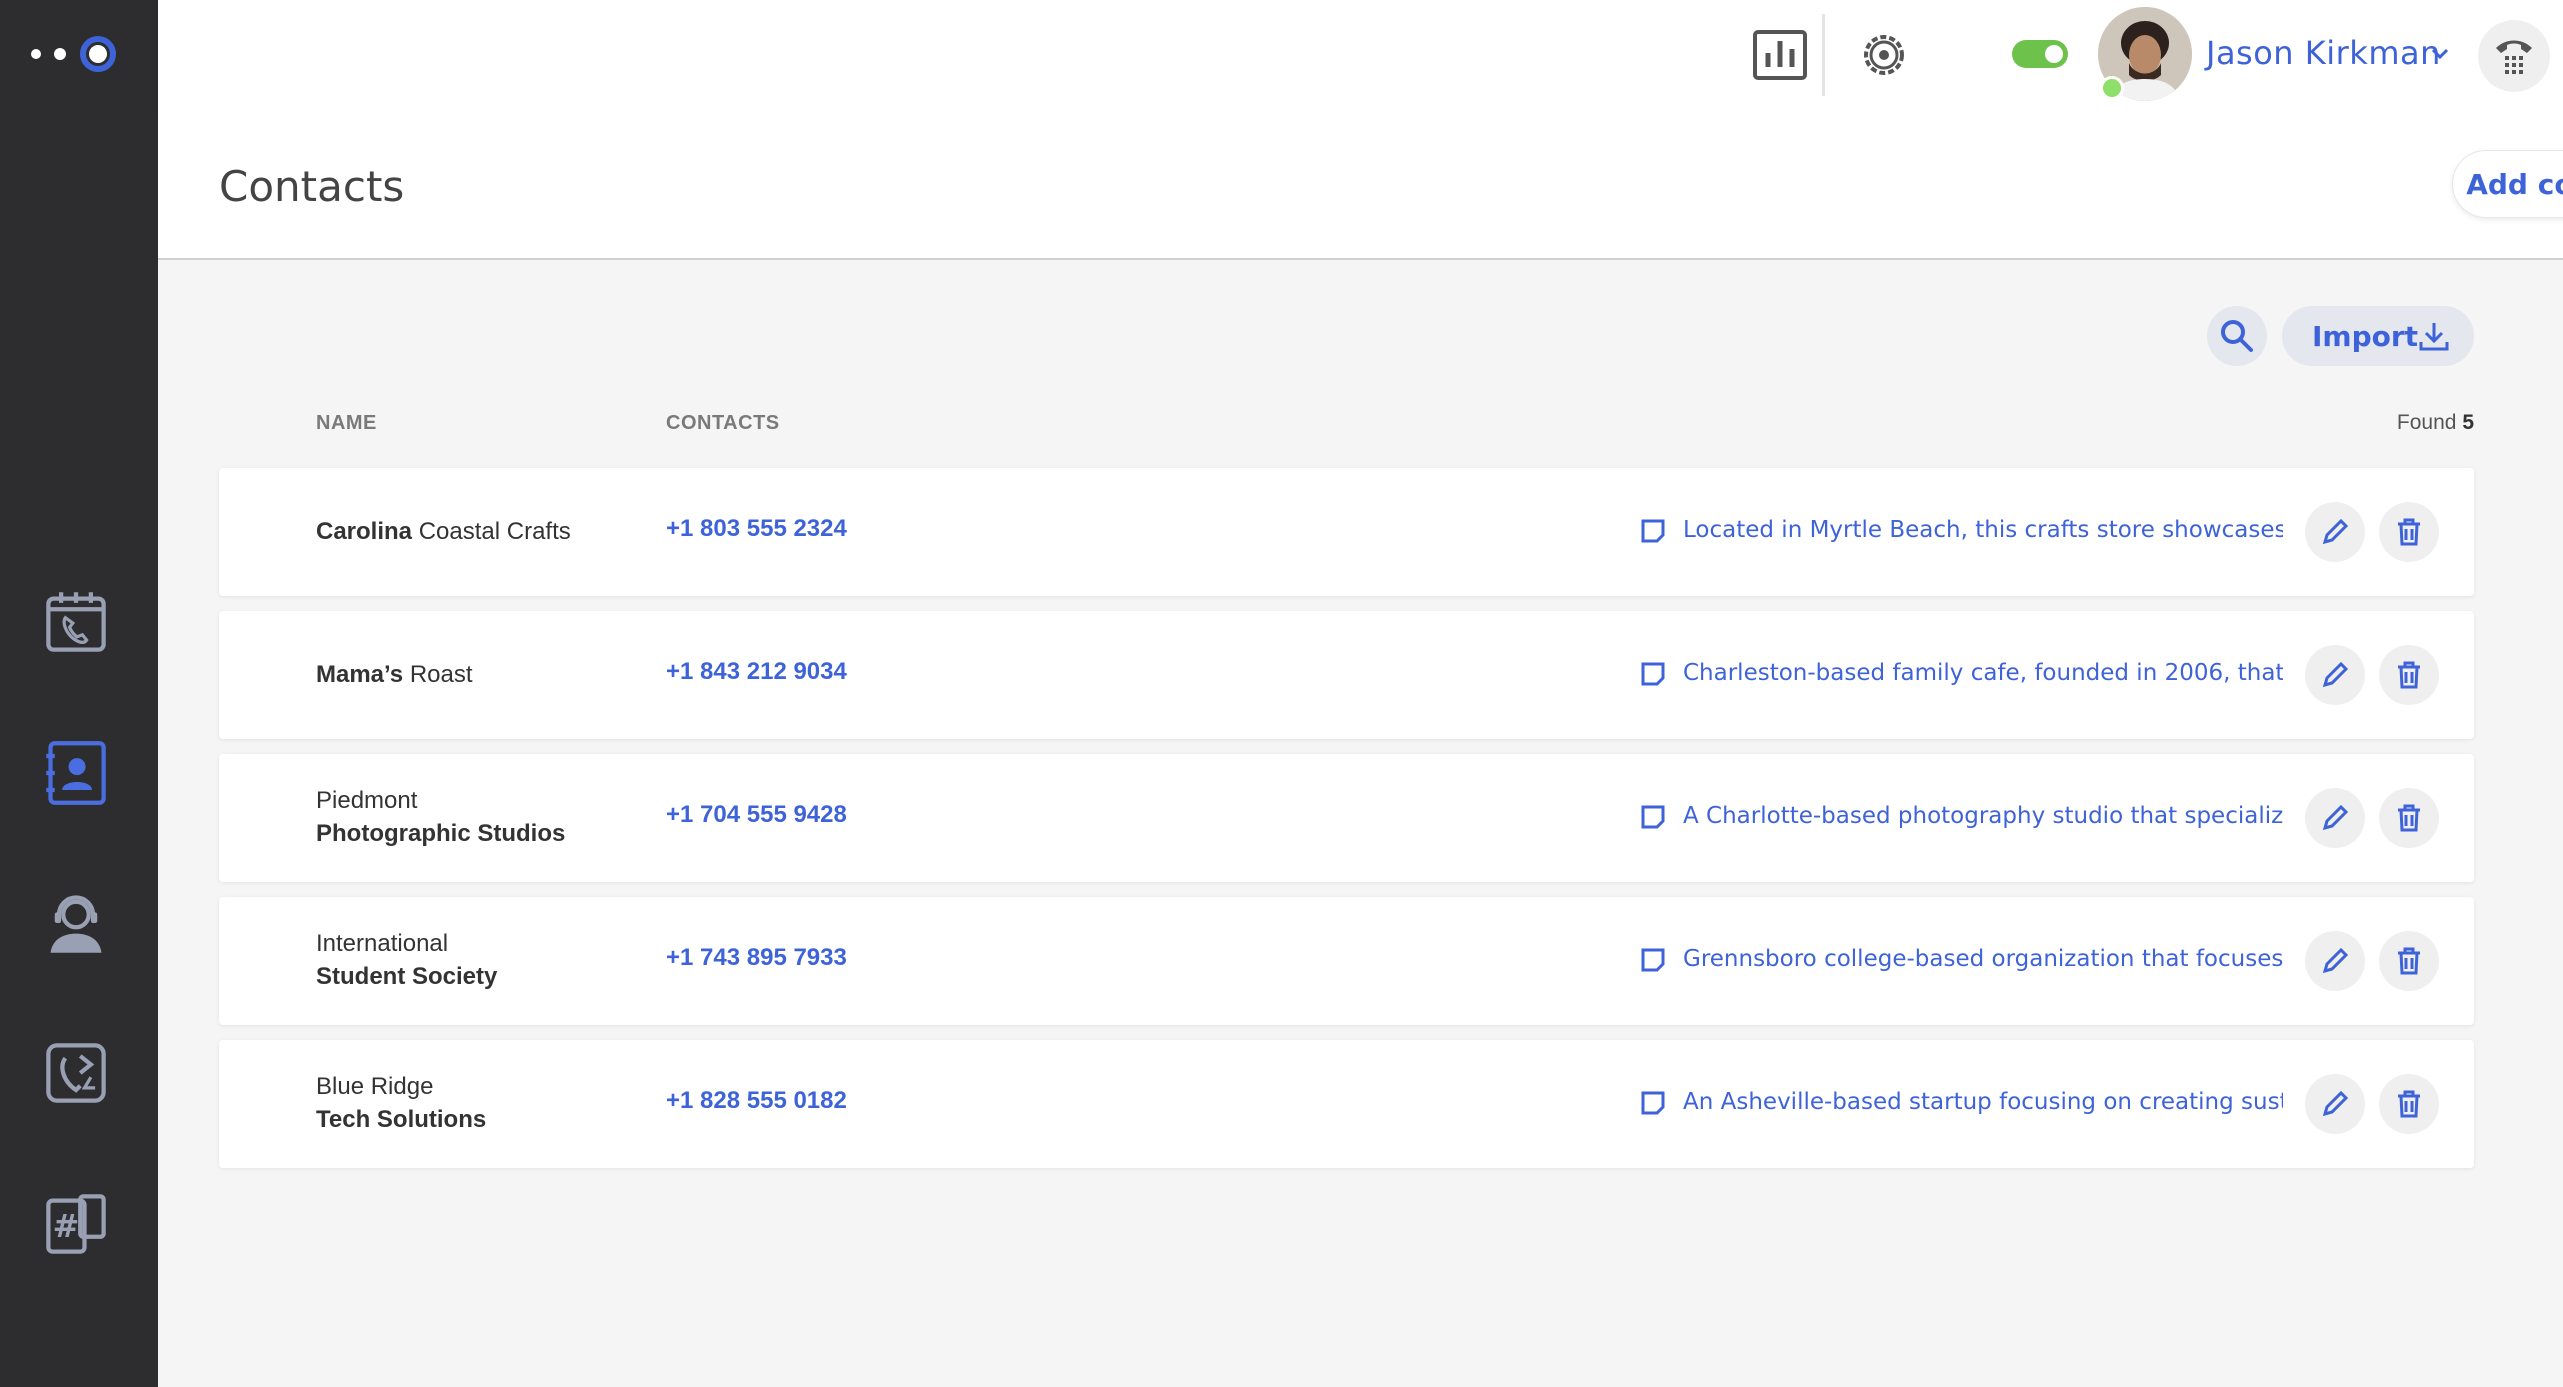 This screenshot has height=1387, width=2563. I want to click on chevron-down-icon, so click(2440, 54).